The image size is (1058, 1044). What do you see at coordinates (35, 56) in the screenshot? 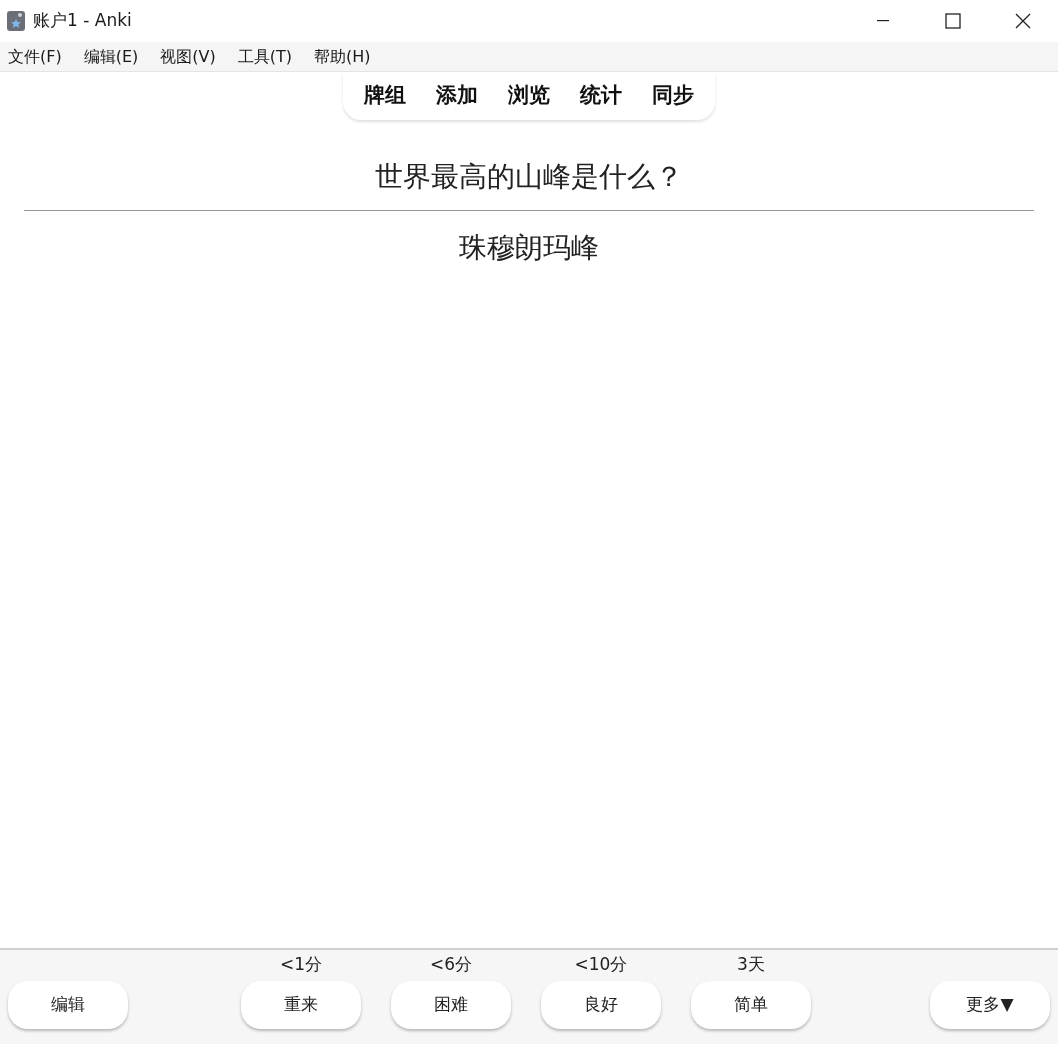
I see `menu-item: 文件(F)` at bounding box center [35, 56].